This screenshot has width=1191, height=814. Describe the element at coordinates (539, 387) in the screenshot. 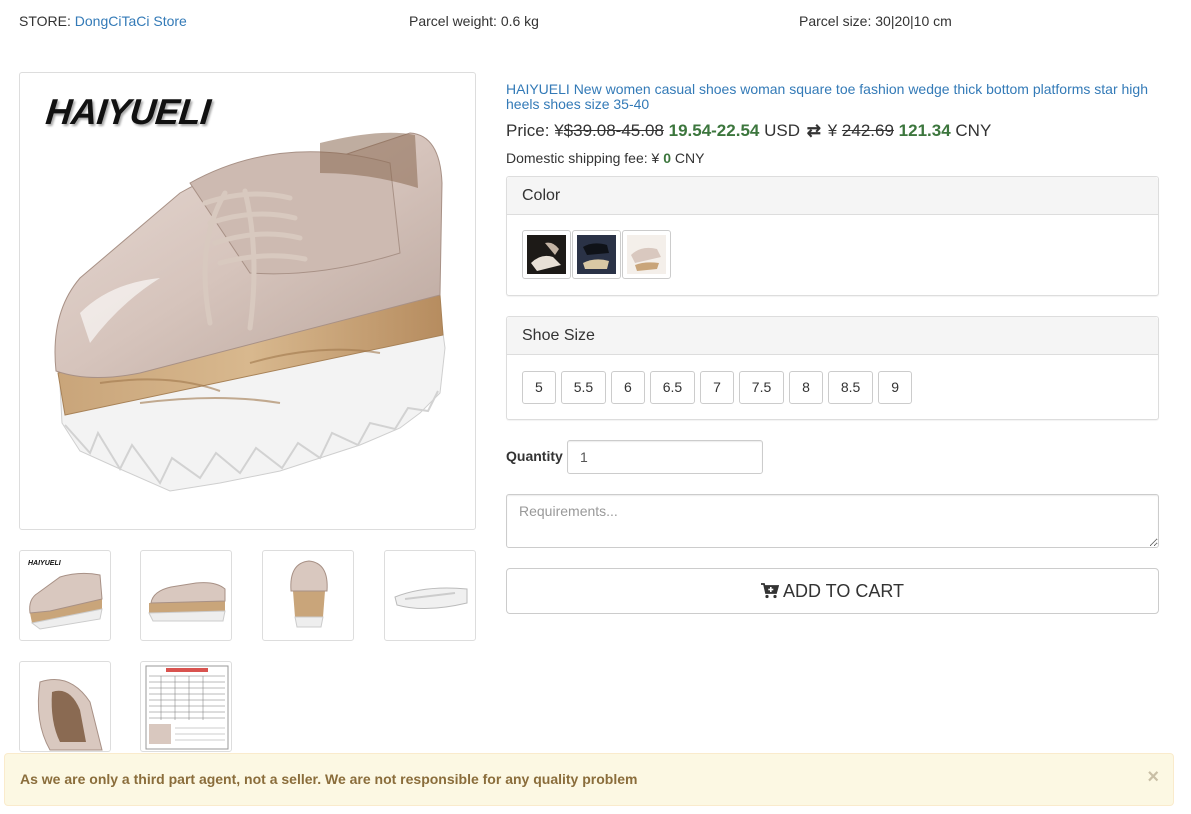

I see `size-option-5: 5` at that location.